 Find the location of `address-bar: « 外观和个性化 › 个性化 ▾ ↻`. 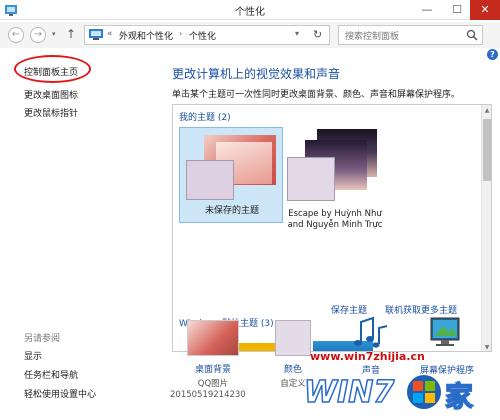

address-bar: « 外观和个性化 › 个性化 ▾ ↻ is located at coordinates (207, 35).